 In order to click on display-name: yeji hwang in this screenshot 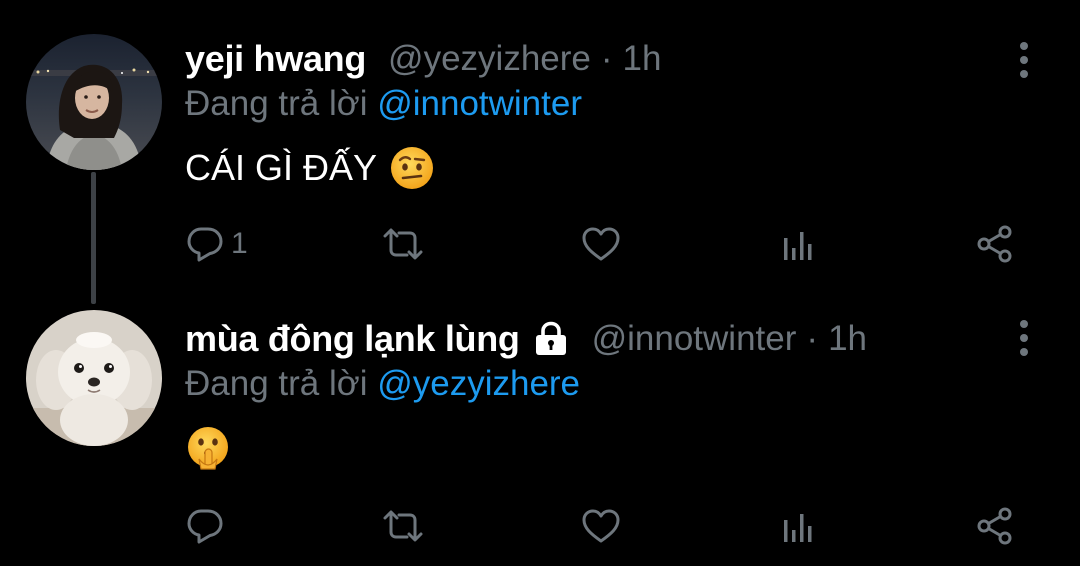, I will do `click(275, 59)`.